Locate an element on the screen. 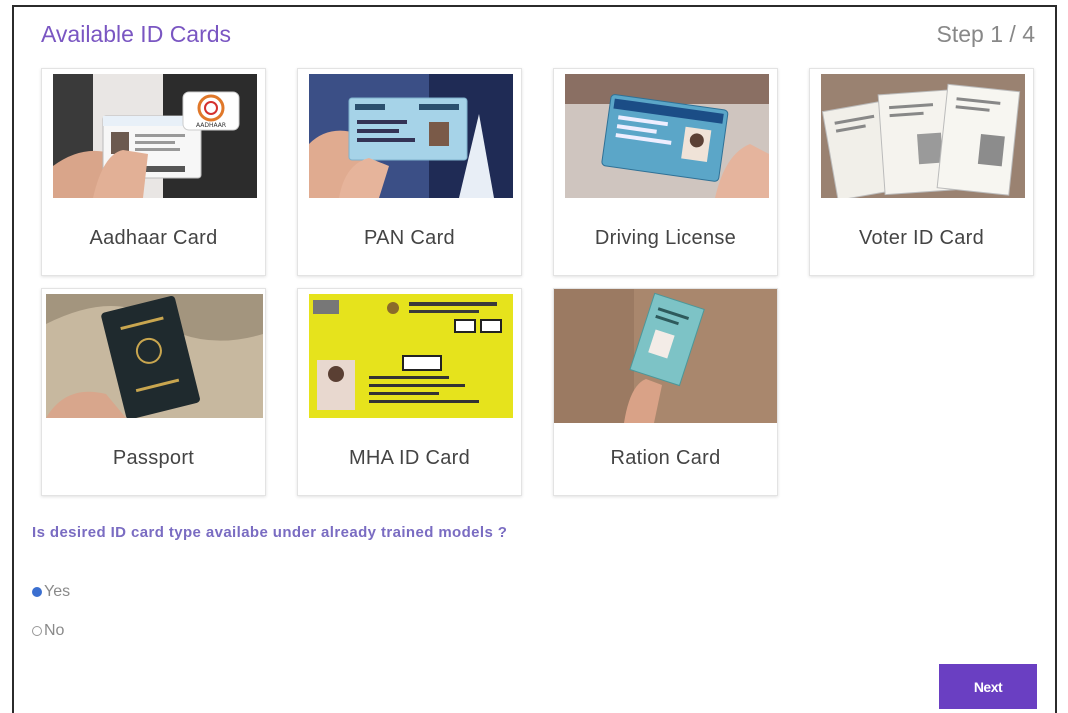  card-aadhaar: AADHAAR Aadhaar Card is located at coordinates (153, 172).